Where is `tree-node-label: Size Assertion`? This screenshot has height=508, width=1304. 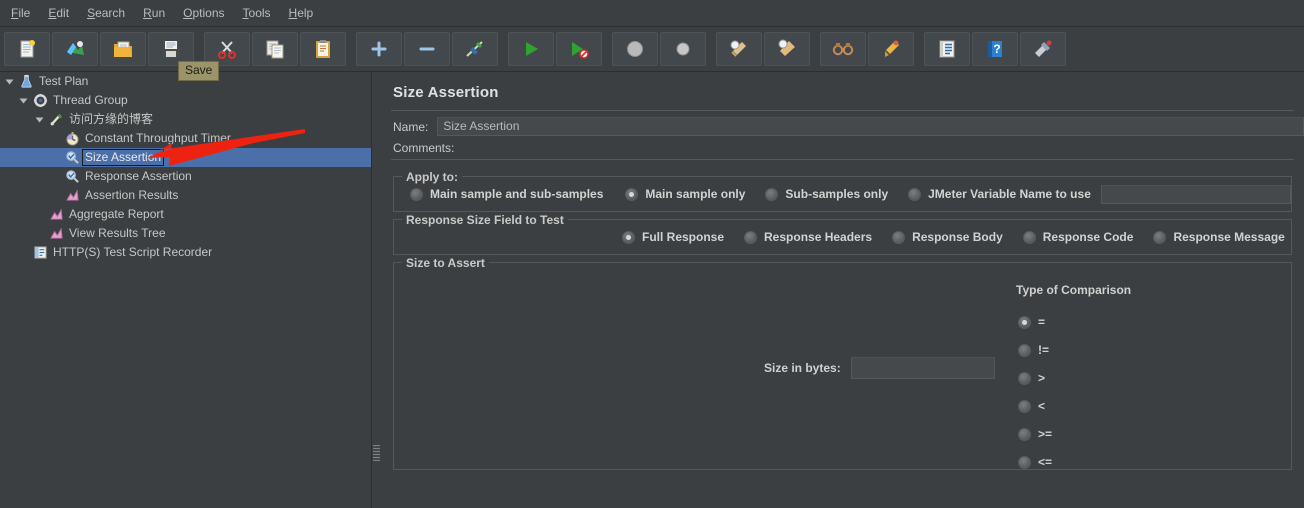 tree-node-label: Size Assertion is located at coordinates (123, 157).